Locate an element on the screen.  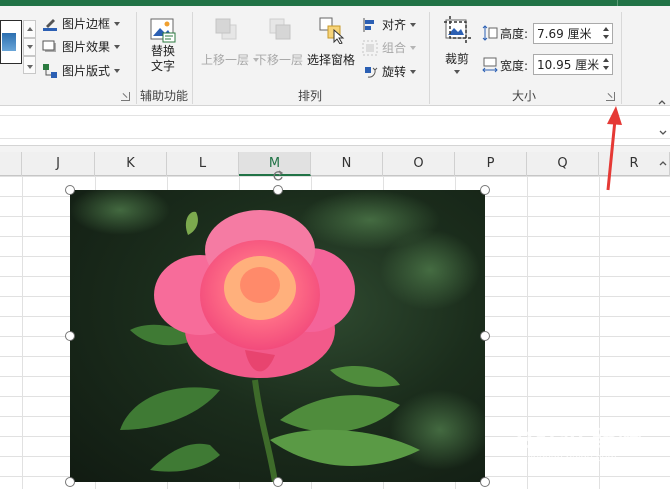
alt-text-icon is located at coordinates (163, 30).